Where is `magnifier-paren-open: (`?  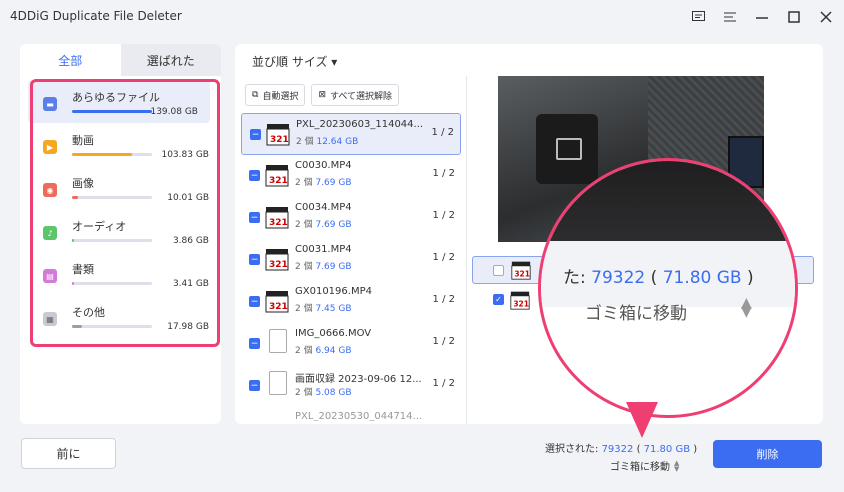
magnifier-paren-open: ( is located at coordinates (654, 278).